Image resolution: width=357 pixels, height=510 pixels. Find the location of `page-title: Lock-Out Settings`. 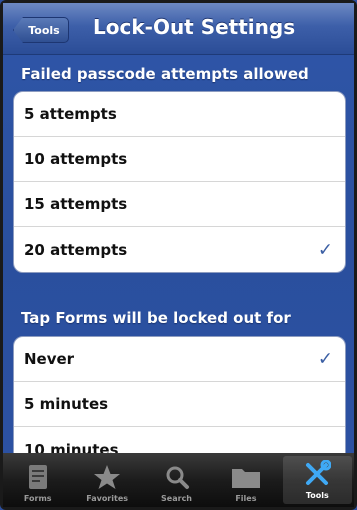

page-title: Lock-Out Settings is located at coordinates (194, 27).